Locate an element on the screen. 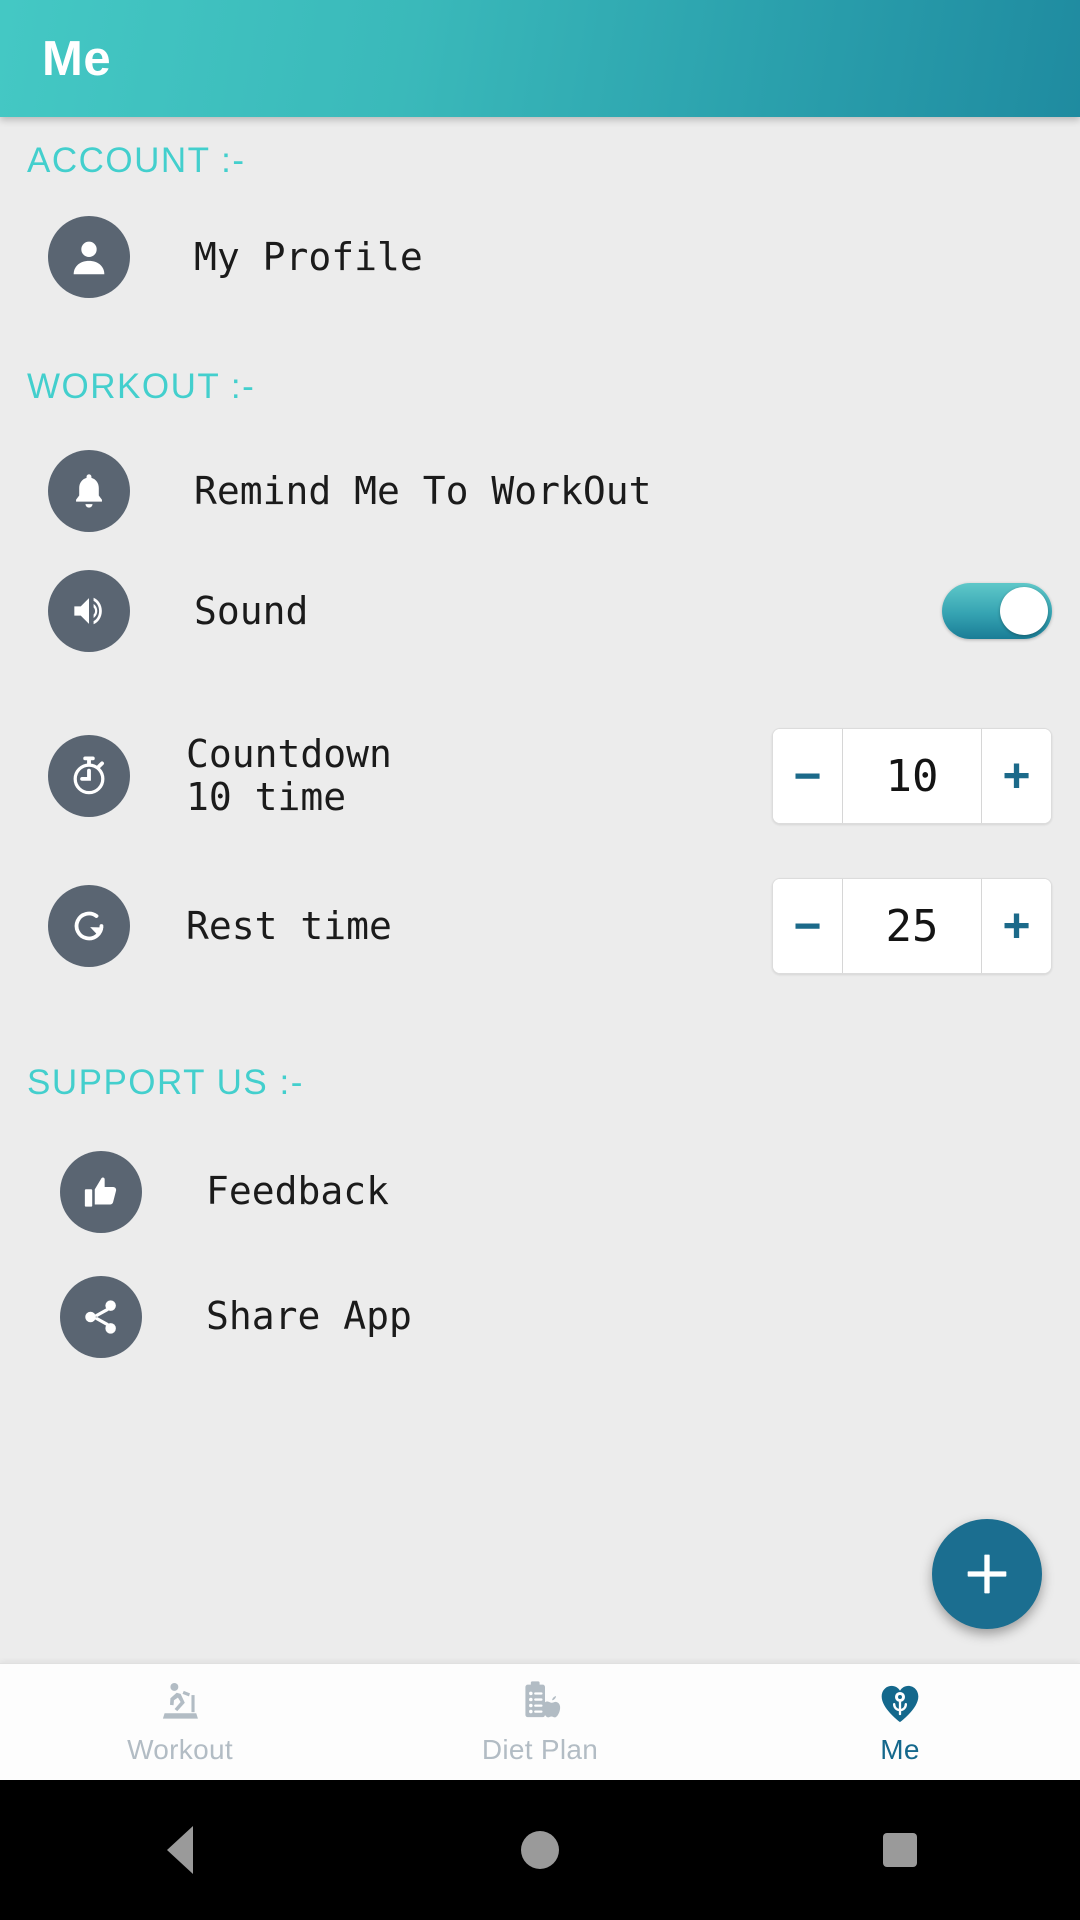  row-label-sound: Sound is located at coordinates (251, 610).